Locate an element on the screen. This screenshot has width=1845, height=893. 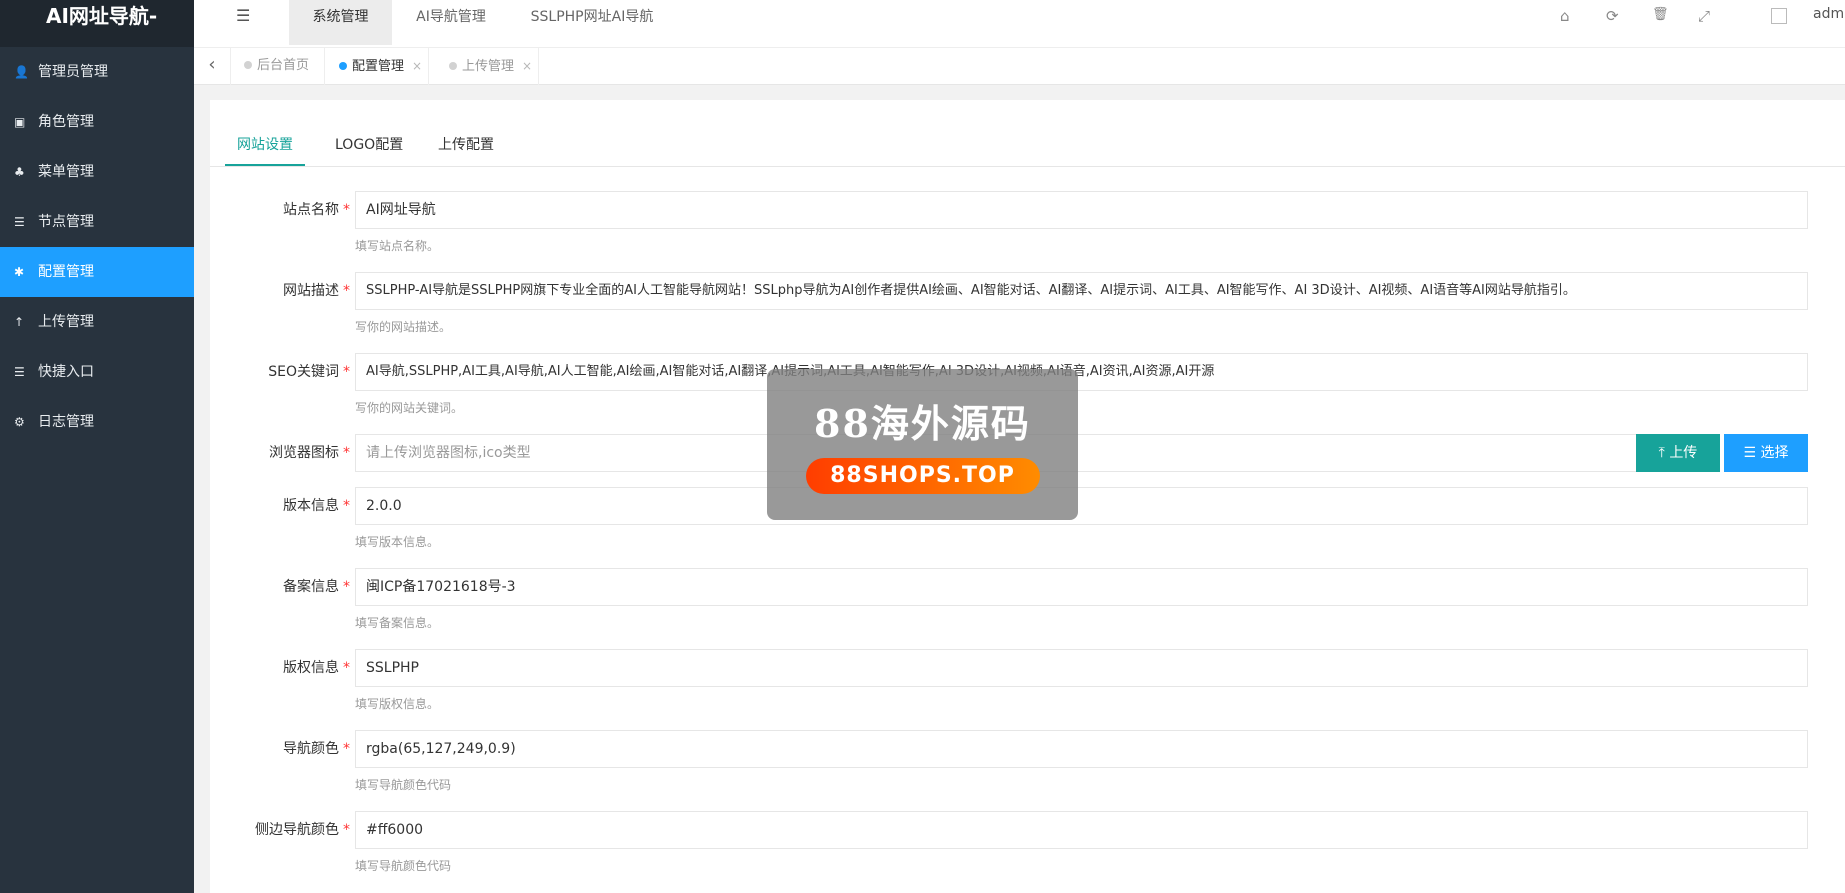
sidebar-item-label: 配置管理 is located at coordinates (66, 272).